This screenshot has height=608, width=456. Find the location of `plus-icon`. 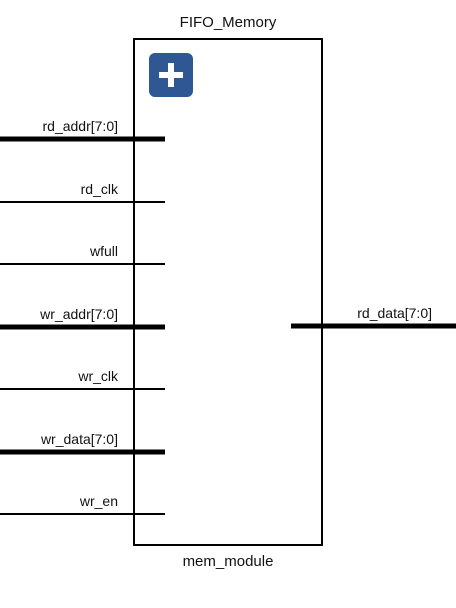

plus-icon is located at coordinates (171, 75).